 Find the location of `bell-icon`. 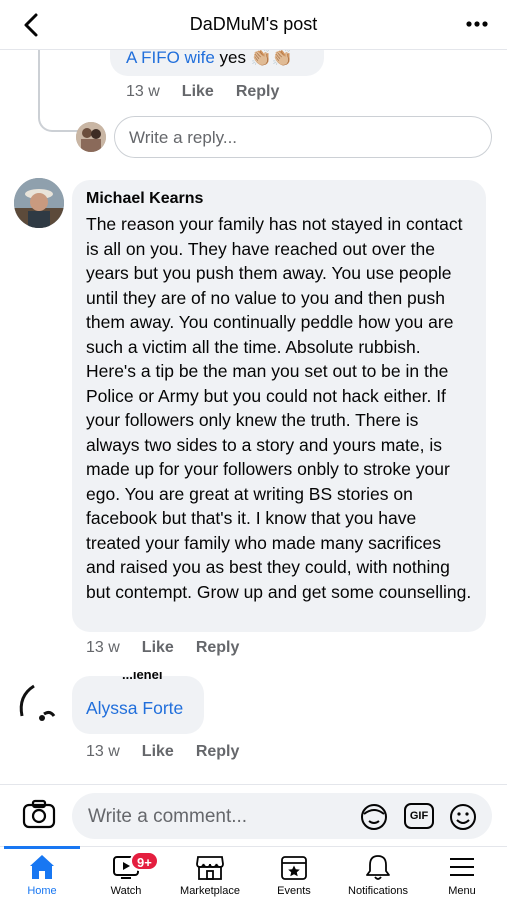

bell-icon is located at coordinates (378, 867).